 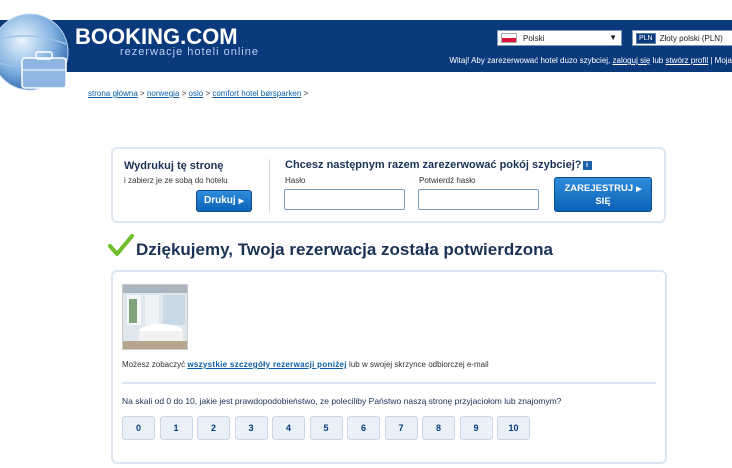 I want to click on print-title: Wydrukuj tę stronę, so click(x=174, y=166).